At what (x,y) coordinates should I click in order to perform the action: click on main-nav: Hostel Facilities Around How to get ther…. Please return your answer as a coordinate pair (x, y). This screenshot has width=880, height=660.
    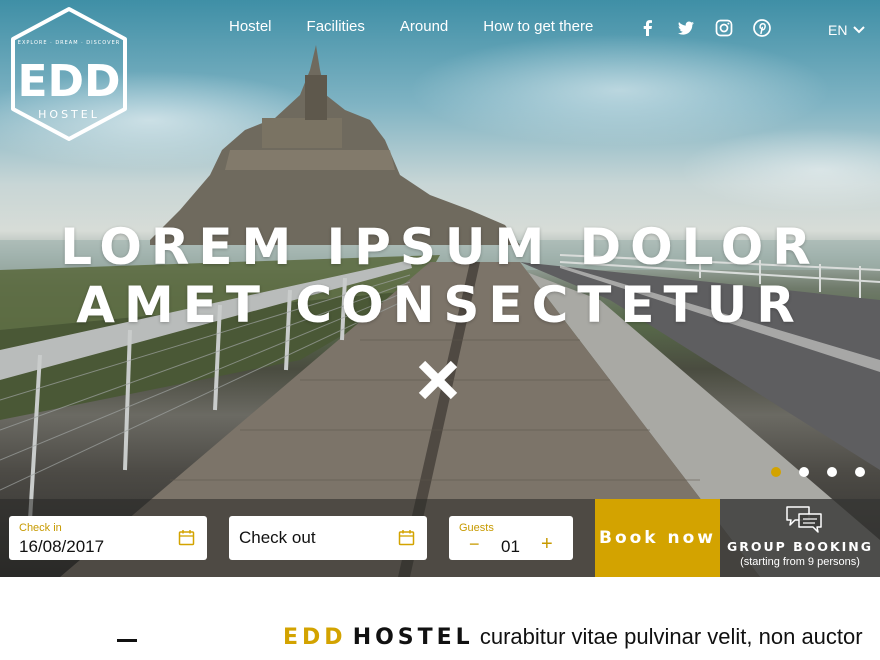
    Looking at the image, I should click on (428, 26).